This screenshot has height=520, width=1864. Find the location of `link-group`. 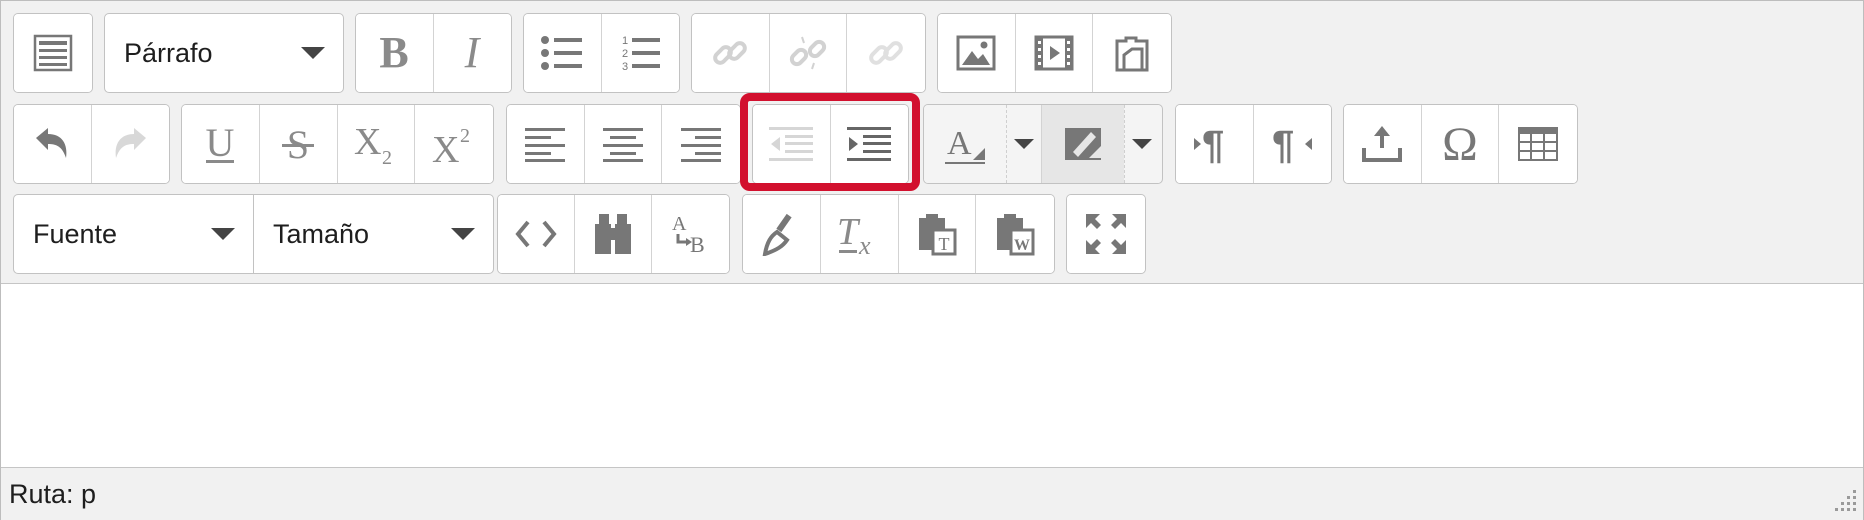

link-group is located at coordinates (808, 53).